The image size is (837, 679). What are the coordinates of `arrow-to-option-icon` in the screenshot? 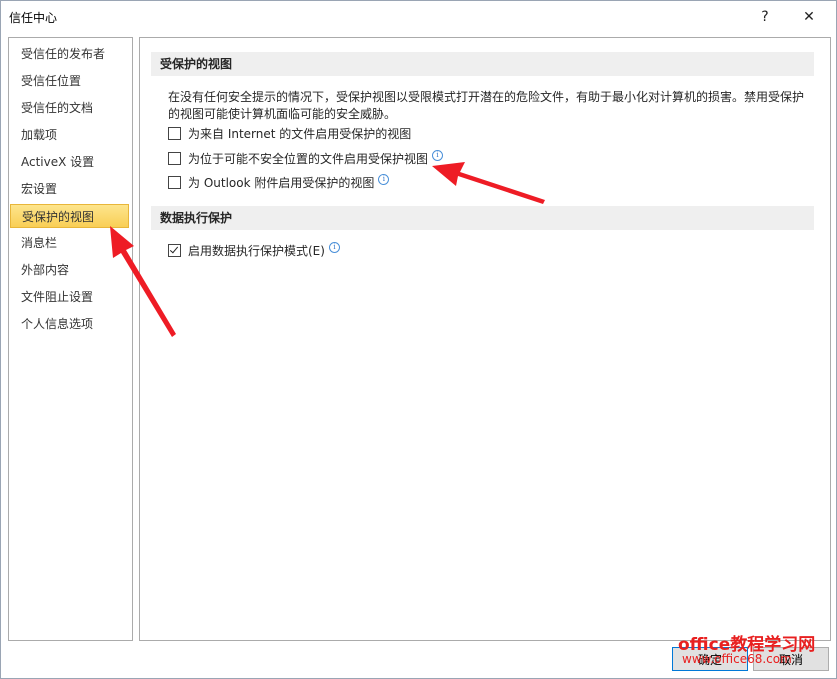 It's located at (488, 183).